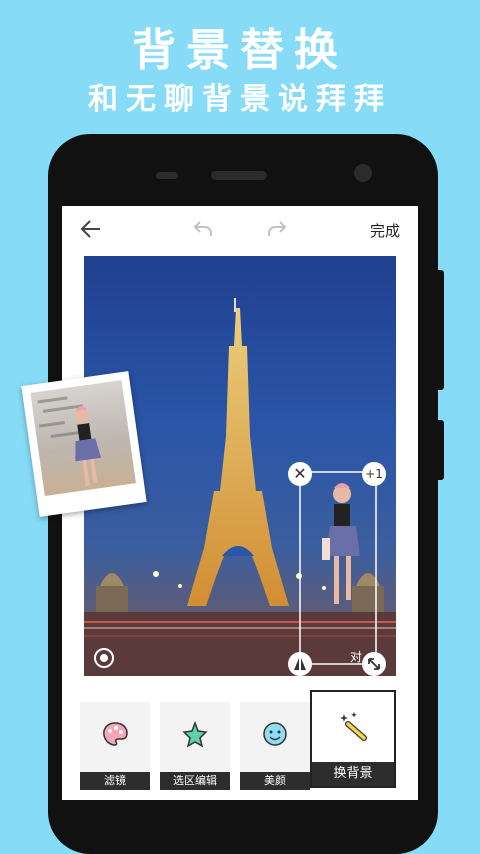 This screenshot has width=480, height=854. What do you see at coordinates (356, 657) in the screenshot?
I see `sticker-partial-label: 对` at bounding box center [356, 657].